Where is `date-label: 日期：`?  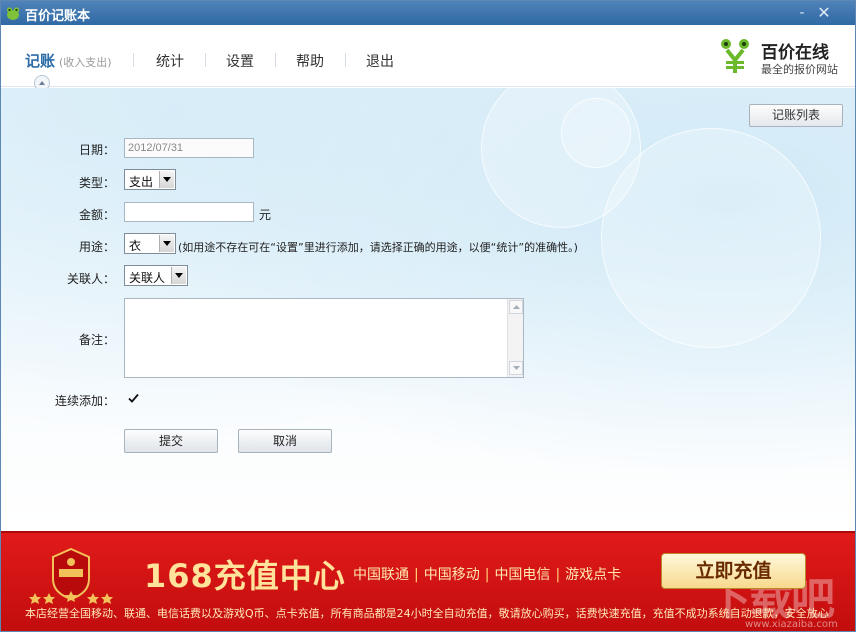 date-label: 日期： is located at coordinates (96, 150).